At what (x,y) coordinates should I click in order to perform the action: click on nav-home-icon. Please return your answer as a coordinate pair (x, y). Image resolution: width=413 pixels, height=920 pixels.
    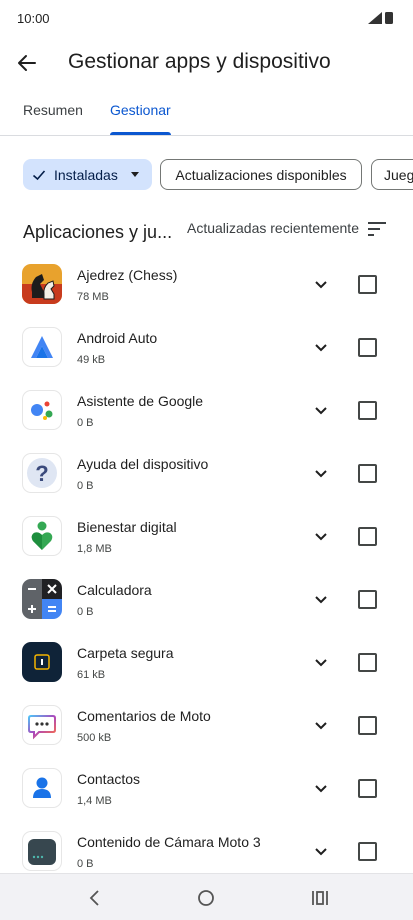
    Looking at the image, I should click on (206, 898).